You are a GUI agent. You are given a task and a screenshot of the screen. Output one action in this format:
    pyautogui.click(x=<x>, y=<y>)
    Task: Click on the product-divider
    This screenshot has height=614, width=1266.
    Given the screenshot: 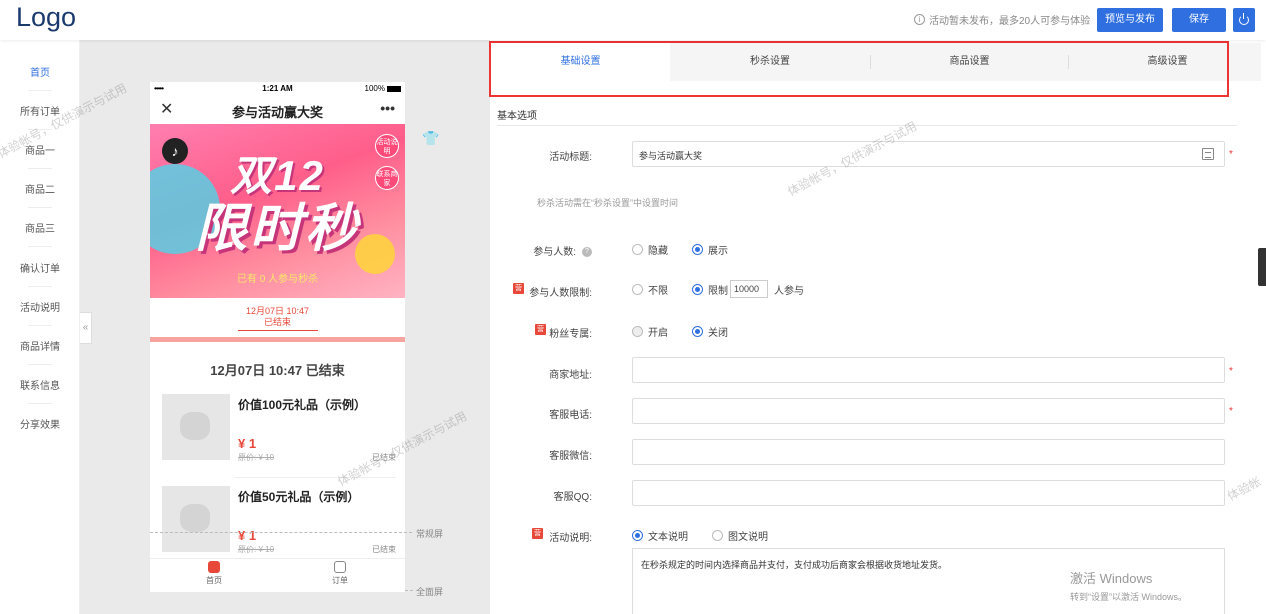 What is the action you would take?
    pyautogui.click(x=315, y=477)
    